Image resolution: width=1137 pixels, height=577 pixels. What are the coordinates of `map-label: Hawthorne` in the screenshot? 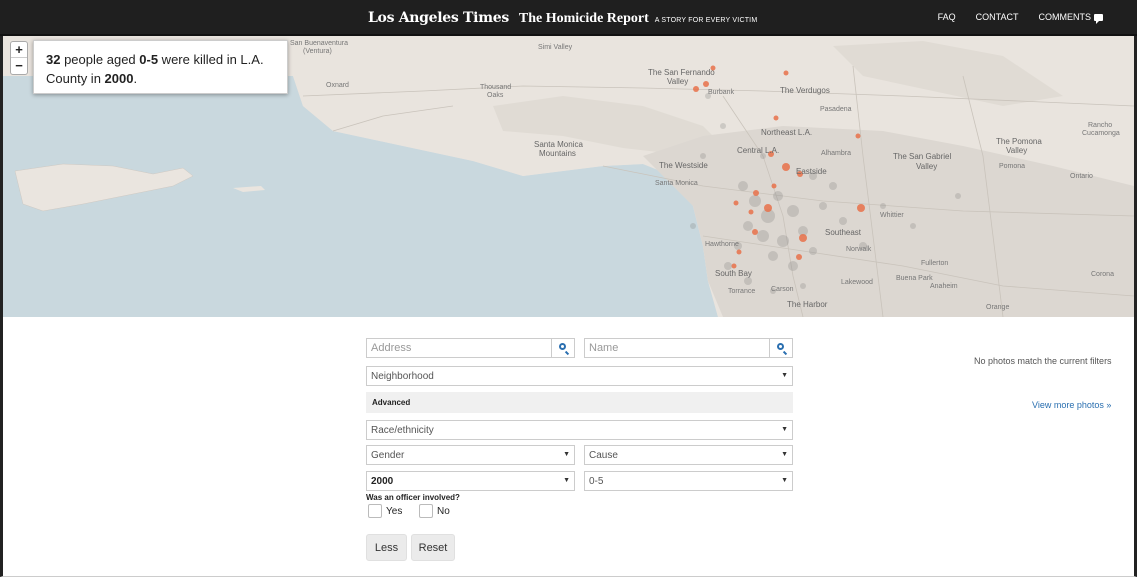 It's located at (722, 244).